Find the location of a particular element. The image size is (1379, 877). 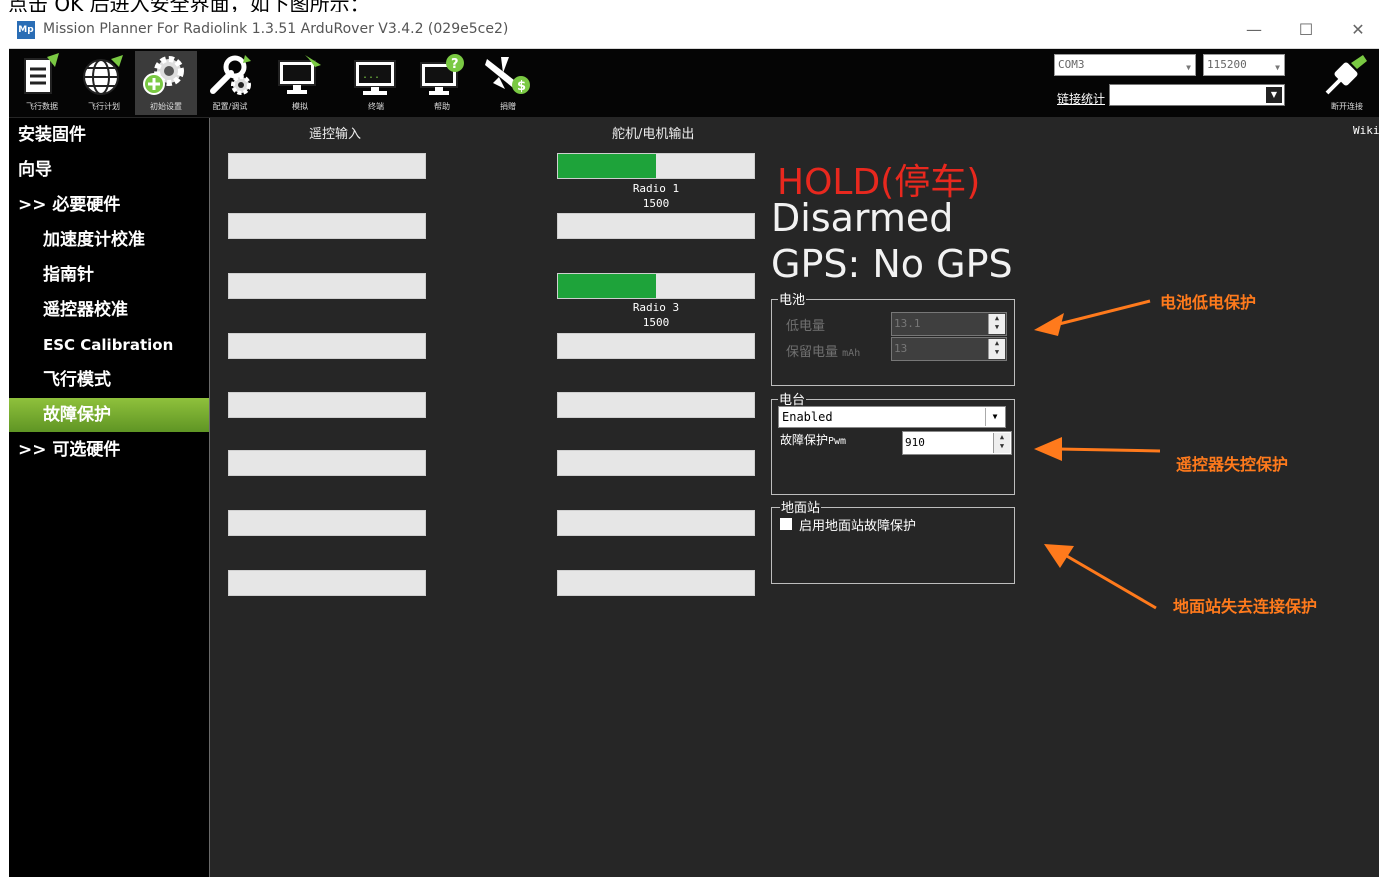

arm-state-text: Disarmed is located at coordinates (862, 218).